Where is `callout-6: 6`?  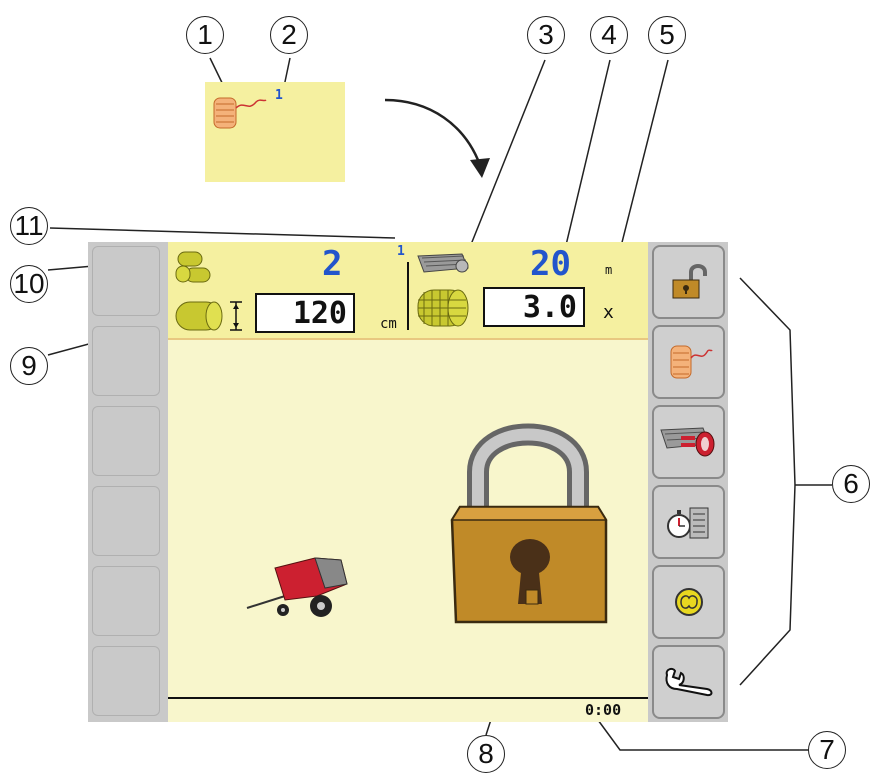 callout-6: 6 is located at coordinates (851, 484).